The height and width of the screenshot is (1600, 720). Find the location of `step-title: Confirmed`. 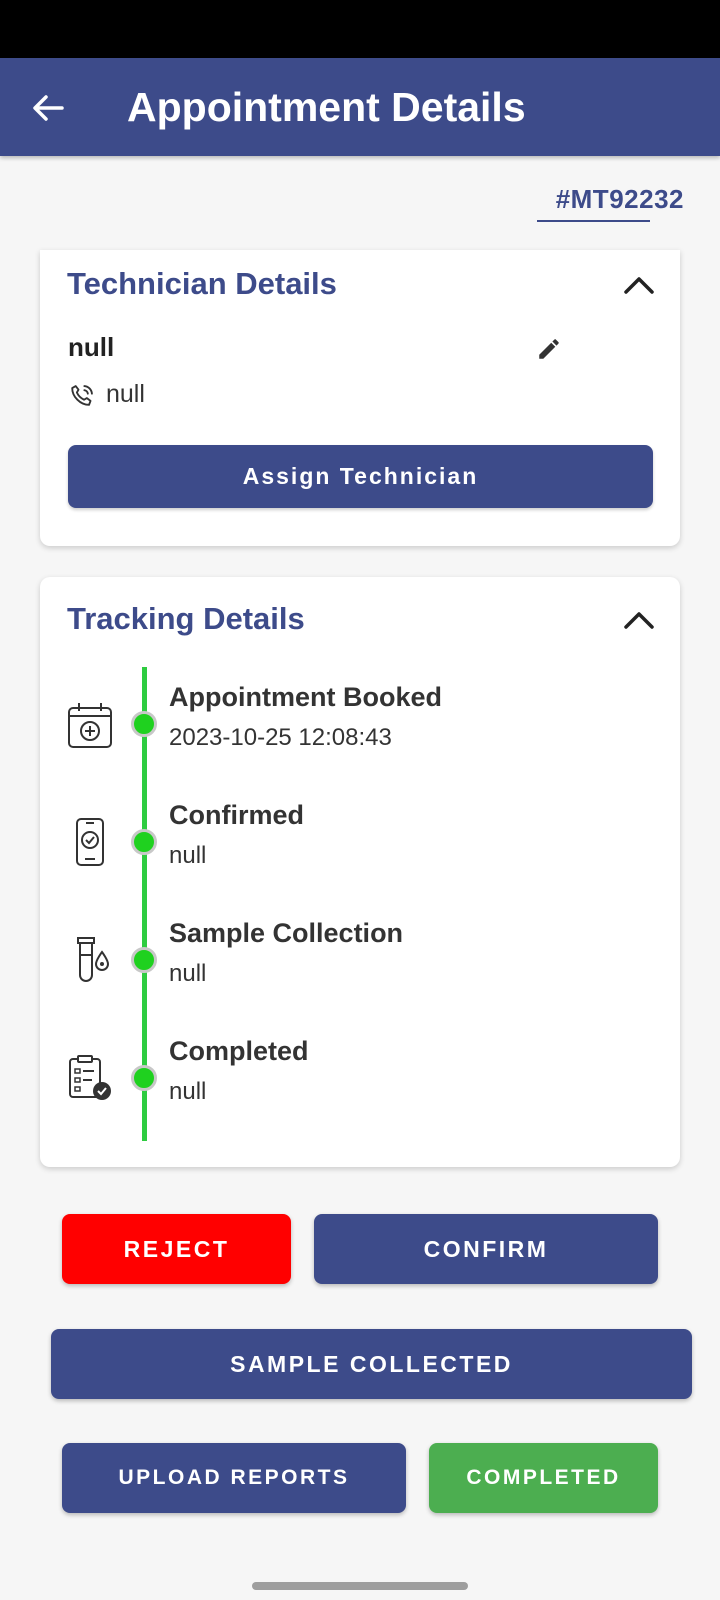

step-title: Confirmed is located at coordinates (236, 815).